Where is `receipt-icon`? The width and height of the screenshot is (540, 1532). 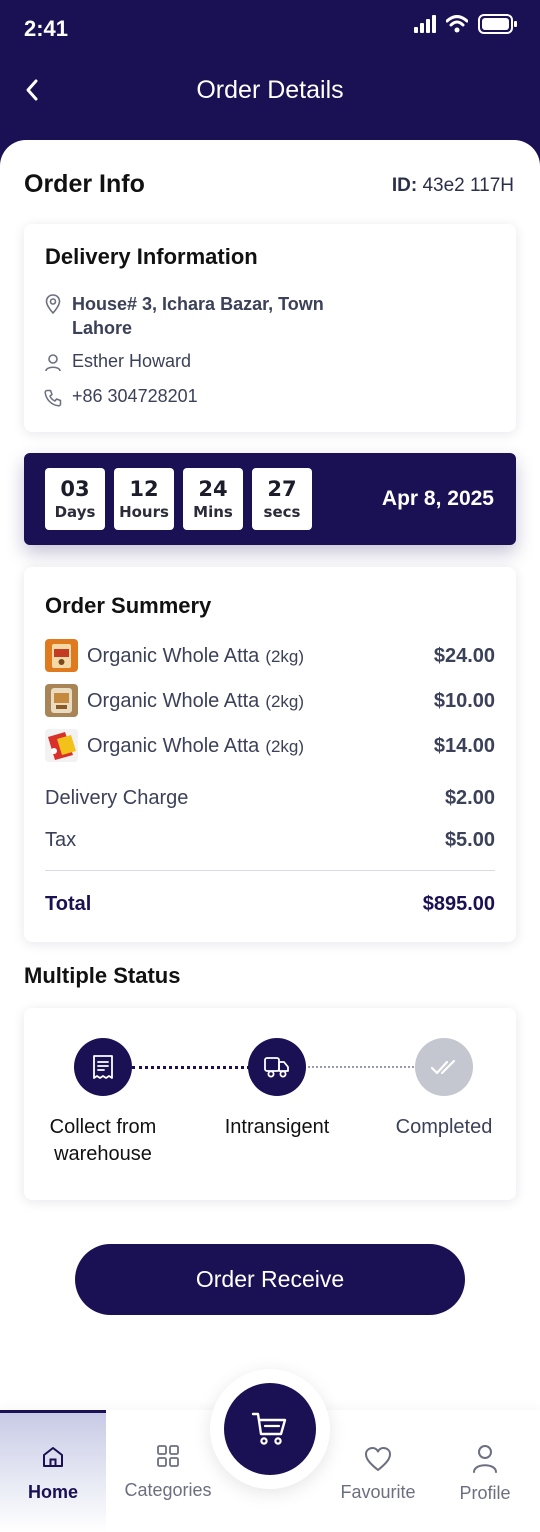 receipt-icon is located at coordinates (103, 1067).